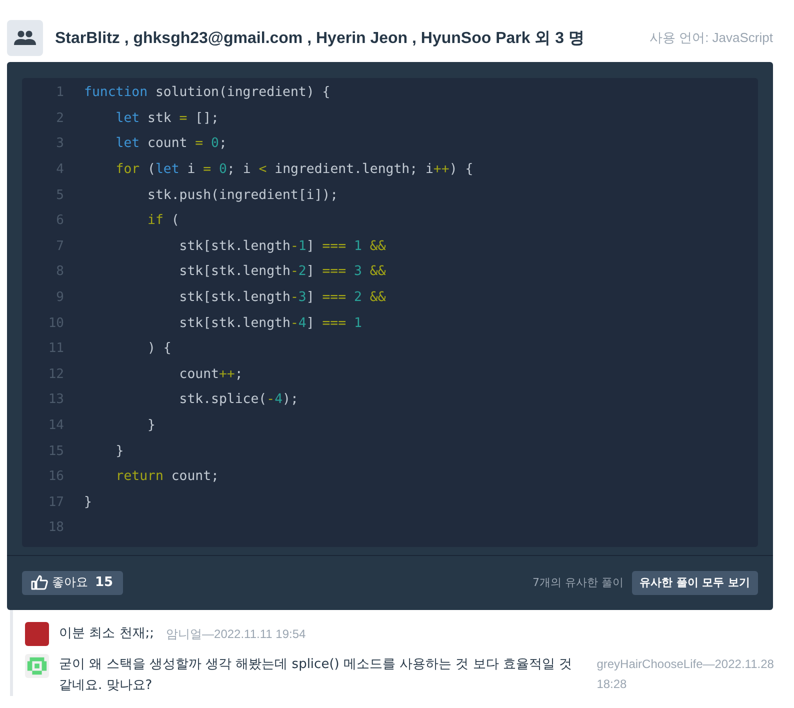 The height and width of the screenshot is (708, 794). I want to click on comment-text: 굳이 왜 스택을 생성할까 생각 해봤는데 splice() 메소드를 사용하는 것 보다 효율적일 것 같네요. 맞나요?, so click(316, 675).